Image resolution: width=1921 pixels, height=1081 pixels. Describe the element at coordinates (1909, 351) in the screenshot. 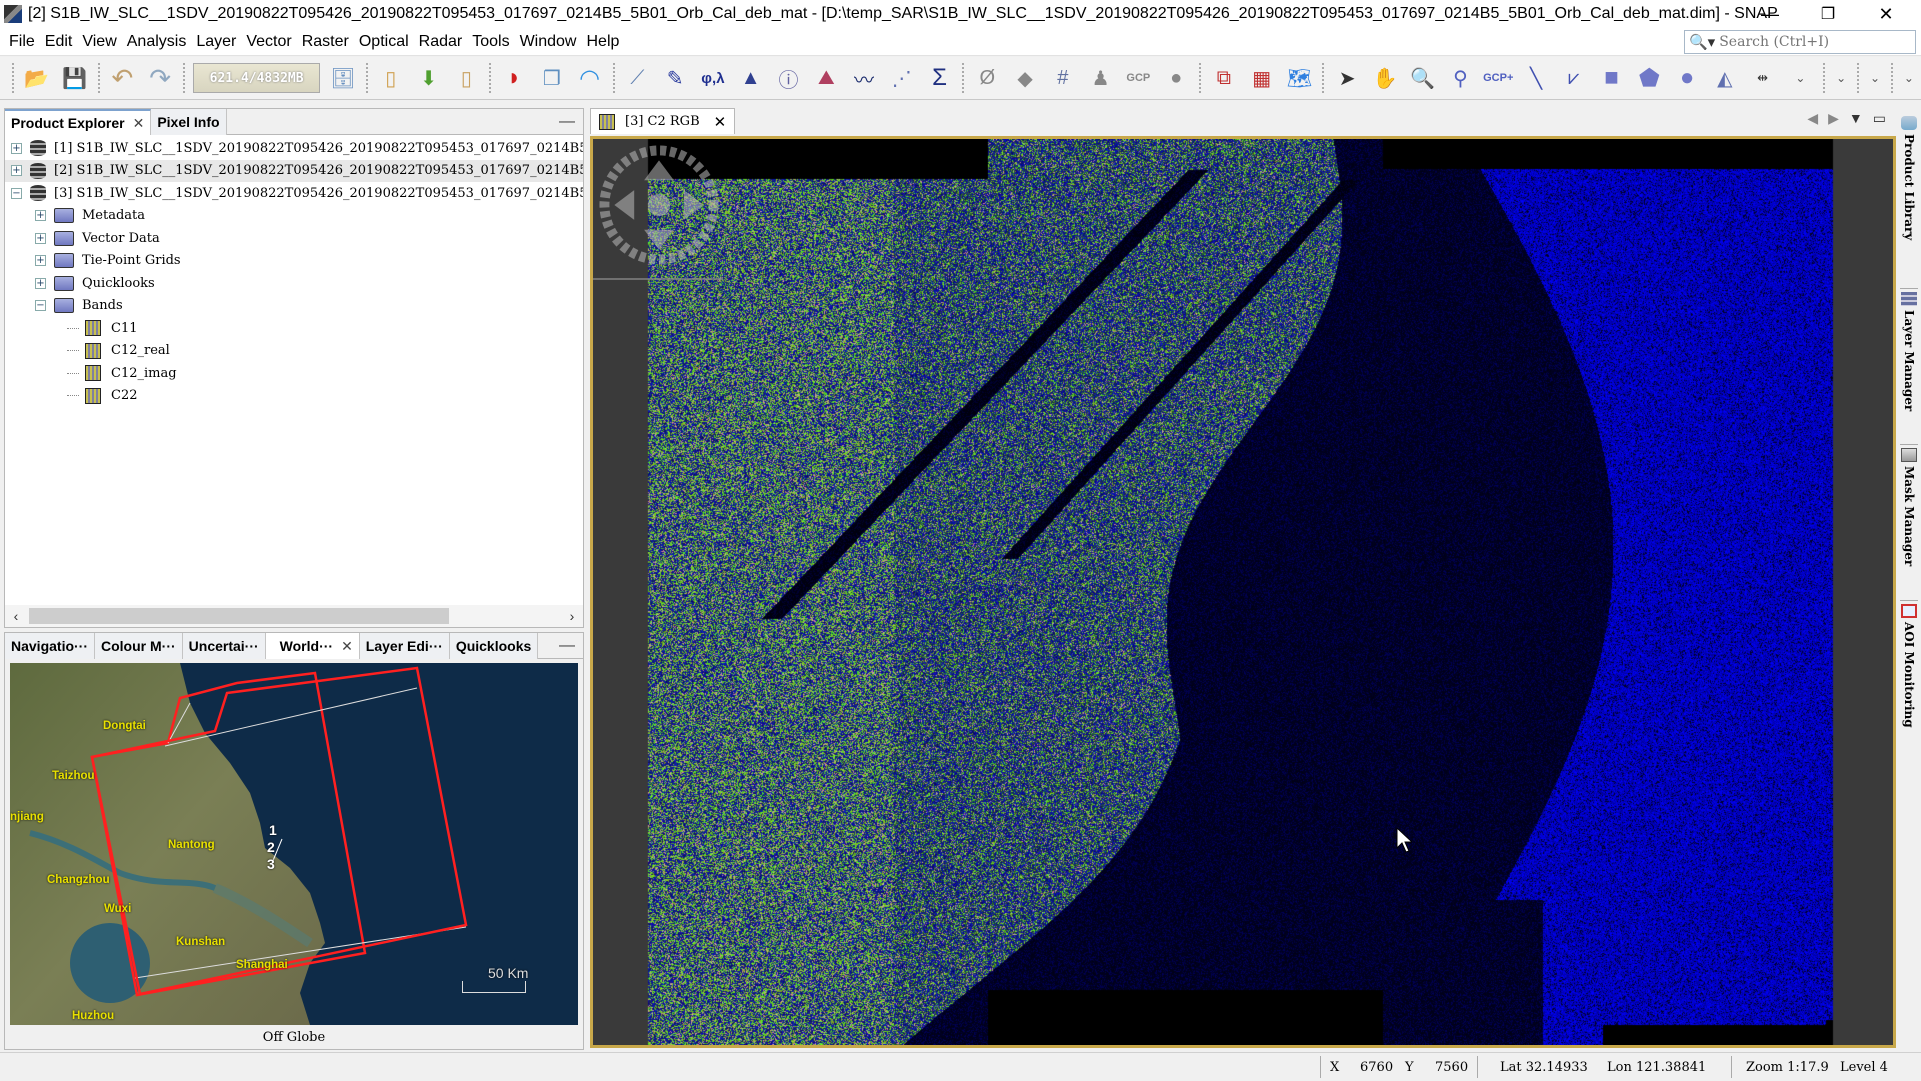

I see `sidebar-tab-layer-manager: Layer Manager` at that location.